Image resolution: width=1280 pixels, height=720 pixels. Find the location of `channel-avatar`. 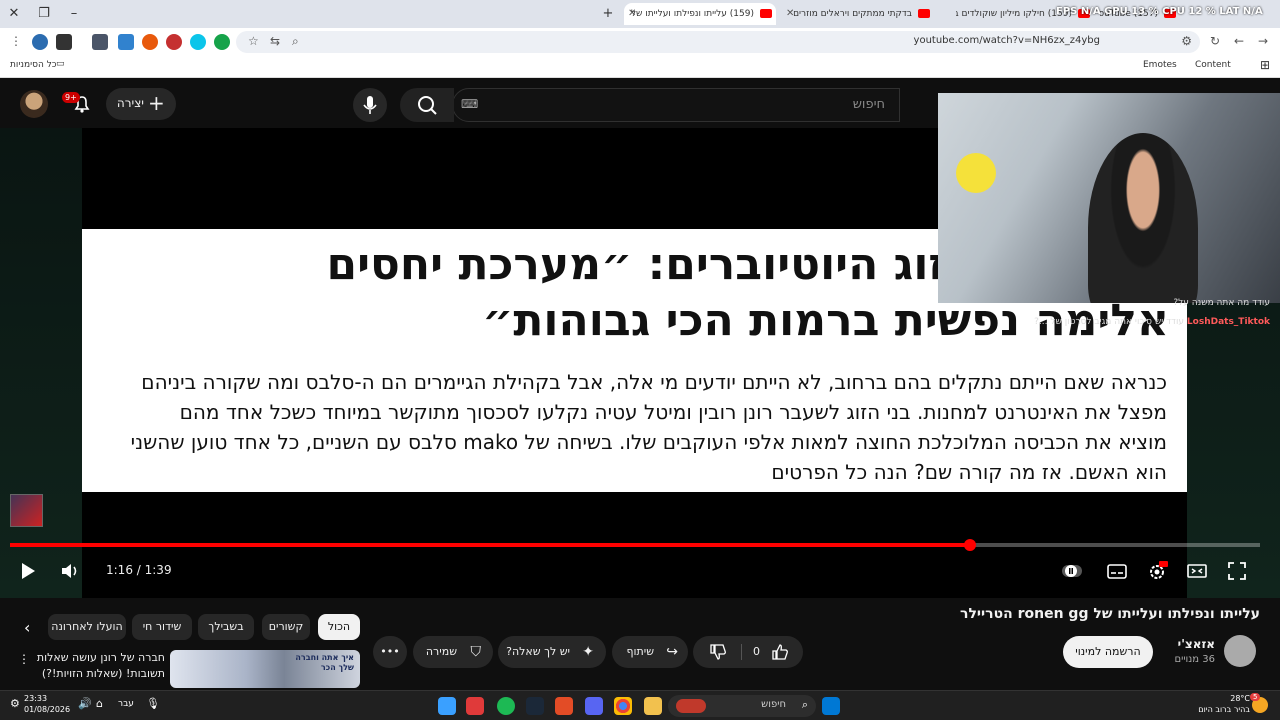

channel-avatar is located at coordinates (1240, 651).